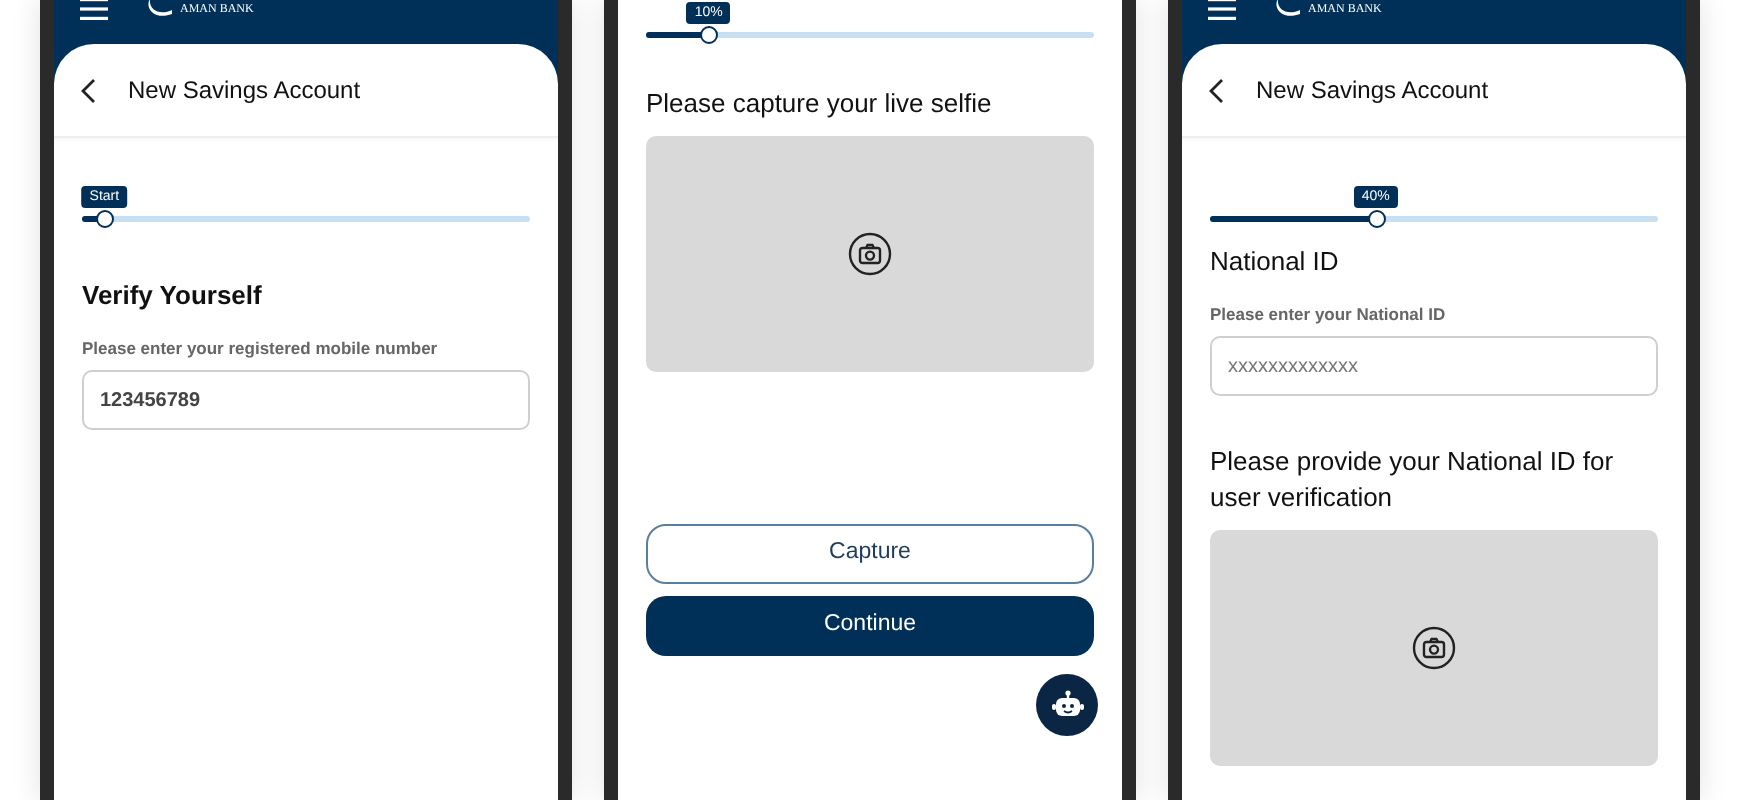 This screenshot has height=800, width=1748. Describe the element at coordinates (1067, 705) in the screenshot. I see `robot-icon` at that location.